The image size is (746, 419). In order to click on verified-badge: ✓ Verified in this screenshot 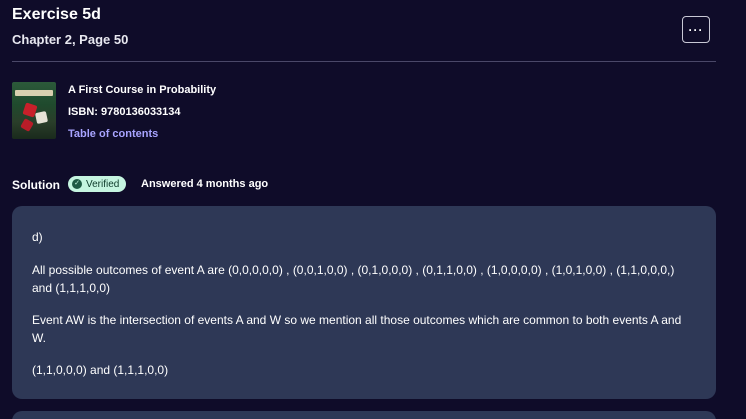, I will do `click(97, 184)`.